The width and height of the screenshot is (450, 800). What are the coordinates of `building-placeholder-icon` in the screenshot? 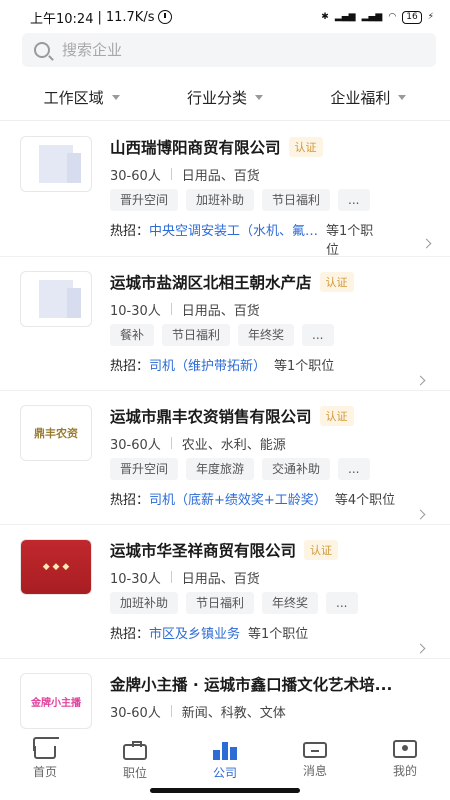 It's located at (60, 299).